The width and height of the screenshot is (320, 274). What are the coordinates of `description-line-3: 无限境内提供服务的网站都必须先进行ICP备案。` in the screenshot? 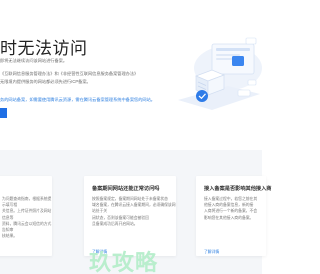 It's located at (45, 81).